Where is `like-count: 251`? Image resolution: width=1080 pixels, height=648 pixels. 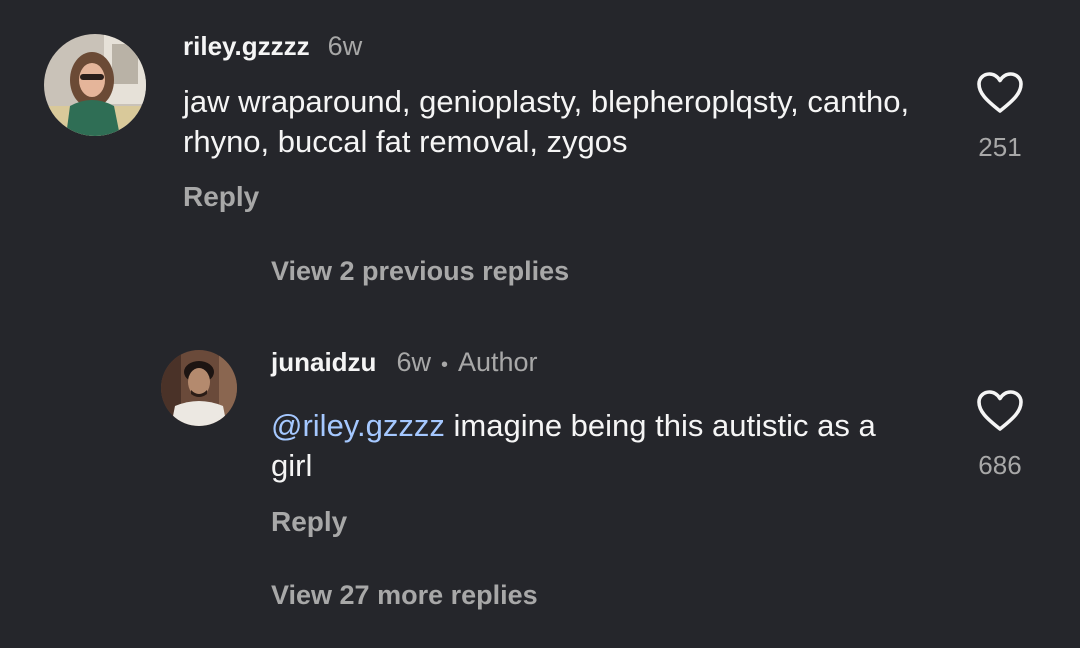
like-count: 251 is located at coordinates (1000, 147).